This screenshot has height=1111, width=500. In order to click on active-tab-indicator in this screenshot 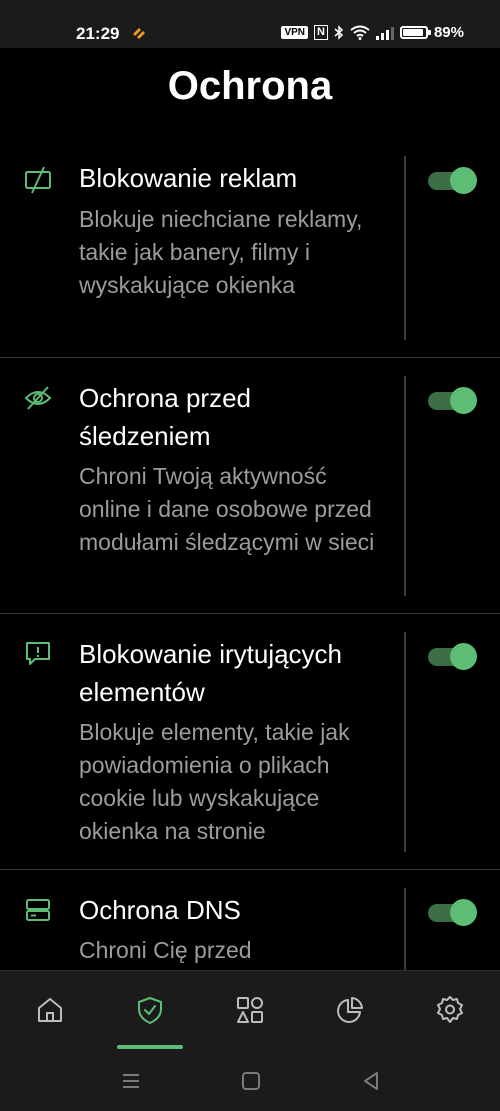, I will do `click(150, 1047)`.